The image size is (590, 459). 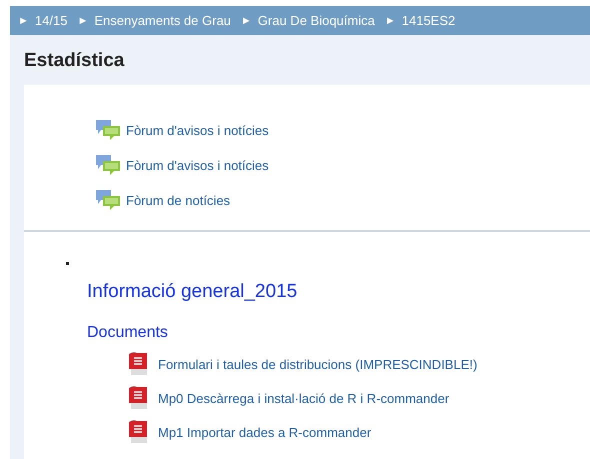 I want to click on section-subtitle: Documents, so click(x=128, y=333).